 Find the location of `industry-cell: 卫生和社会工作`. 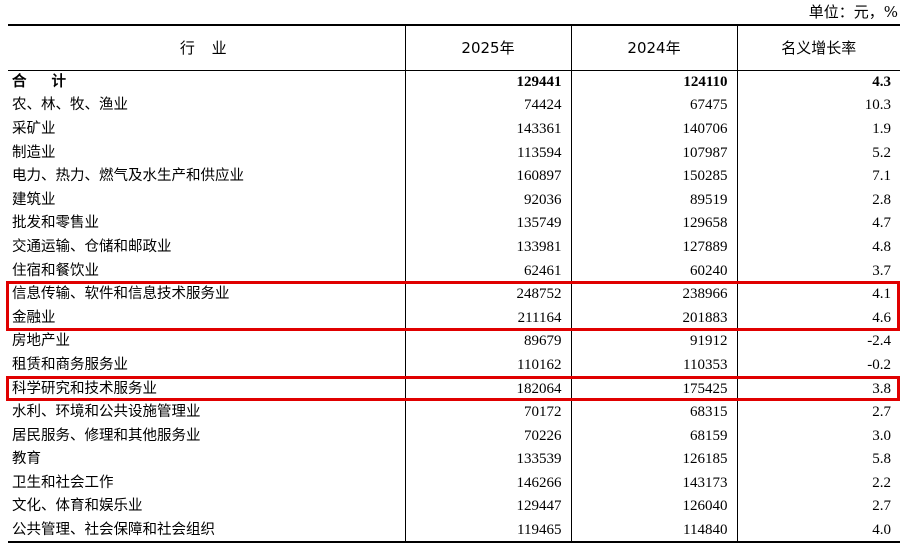

industry-cell: 卫生和社会工作 is located at coordinates (63, 482).